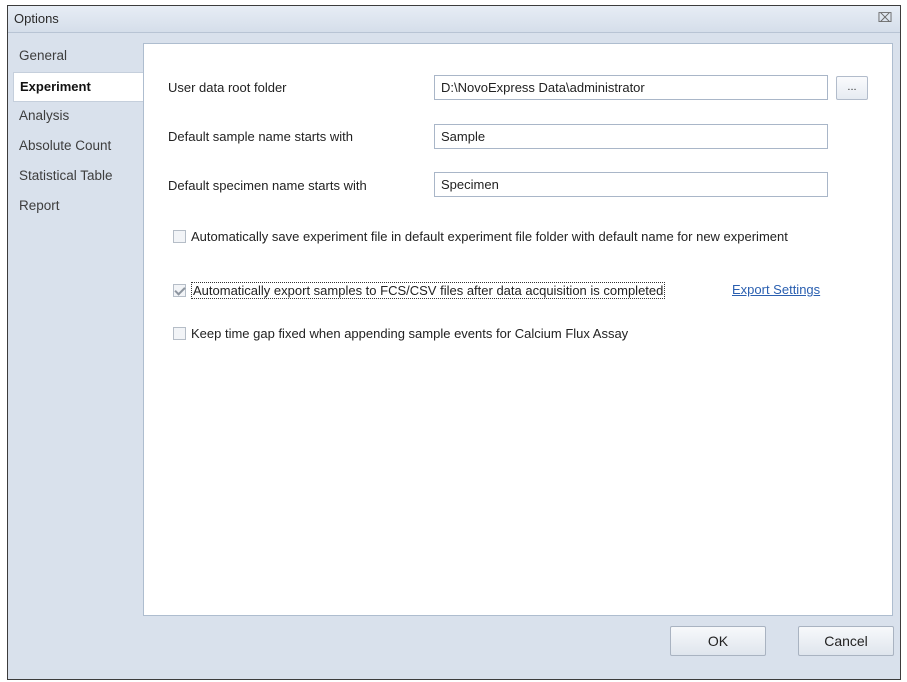 This screenshot has width=907, height=682. I want to click on close-icon: ⌧, so click(885, 18).